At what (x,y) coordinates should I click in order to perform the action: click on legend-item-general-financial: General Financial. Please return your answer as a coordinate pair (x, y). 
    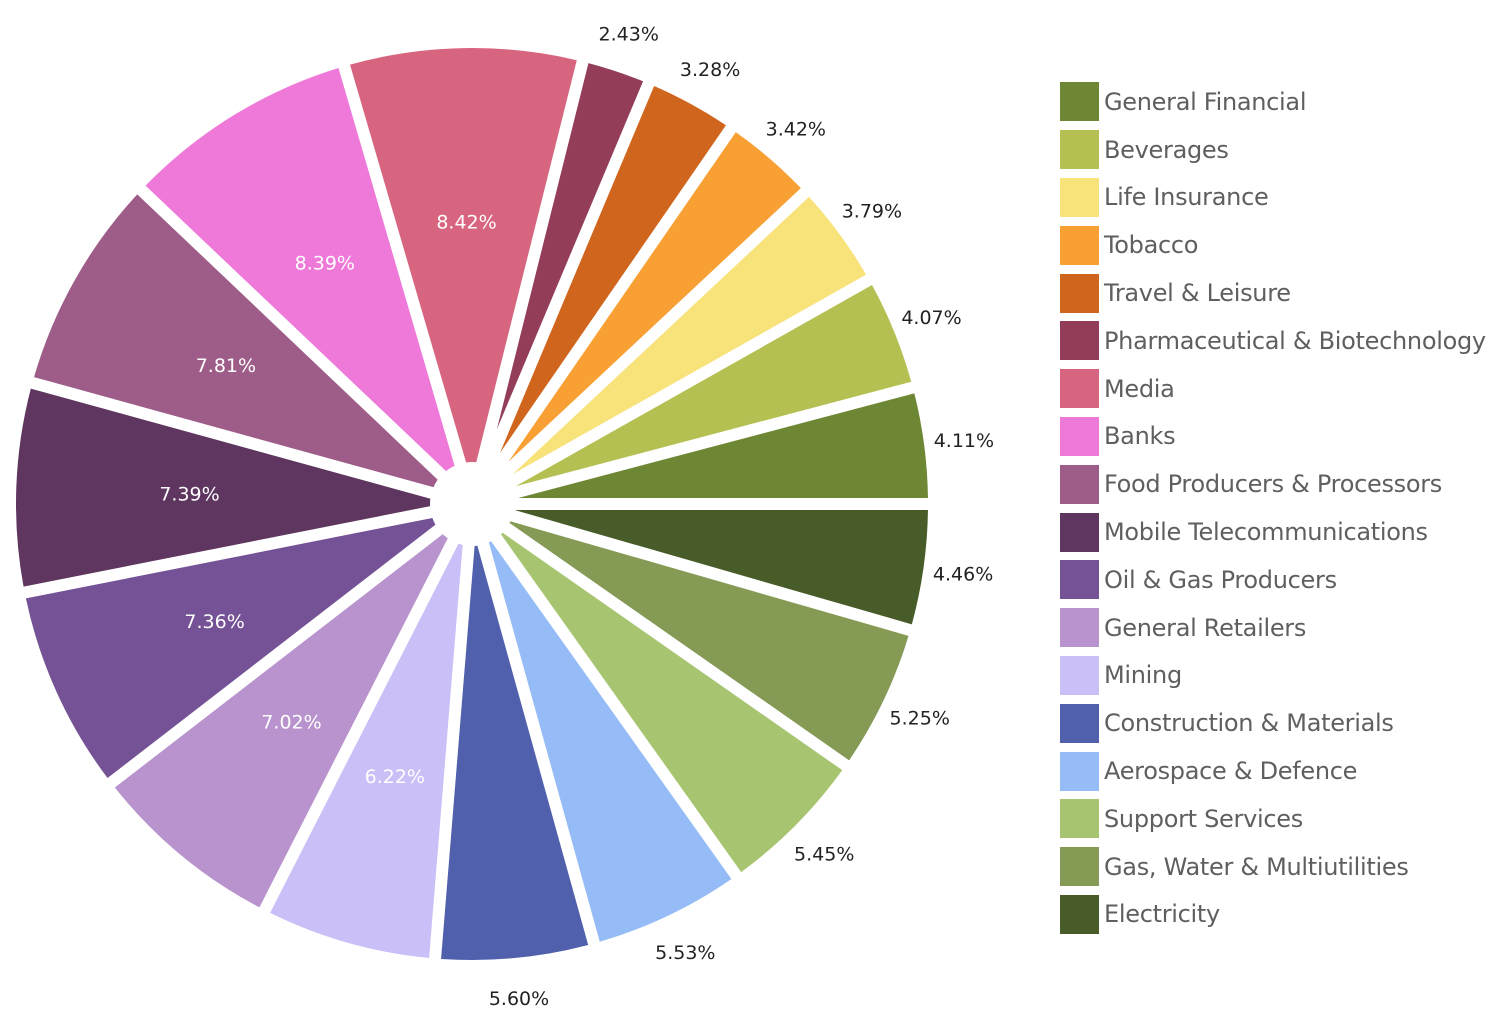
    Looking at the image, I should click on (1280, 102).